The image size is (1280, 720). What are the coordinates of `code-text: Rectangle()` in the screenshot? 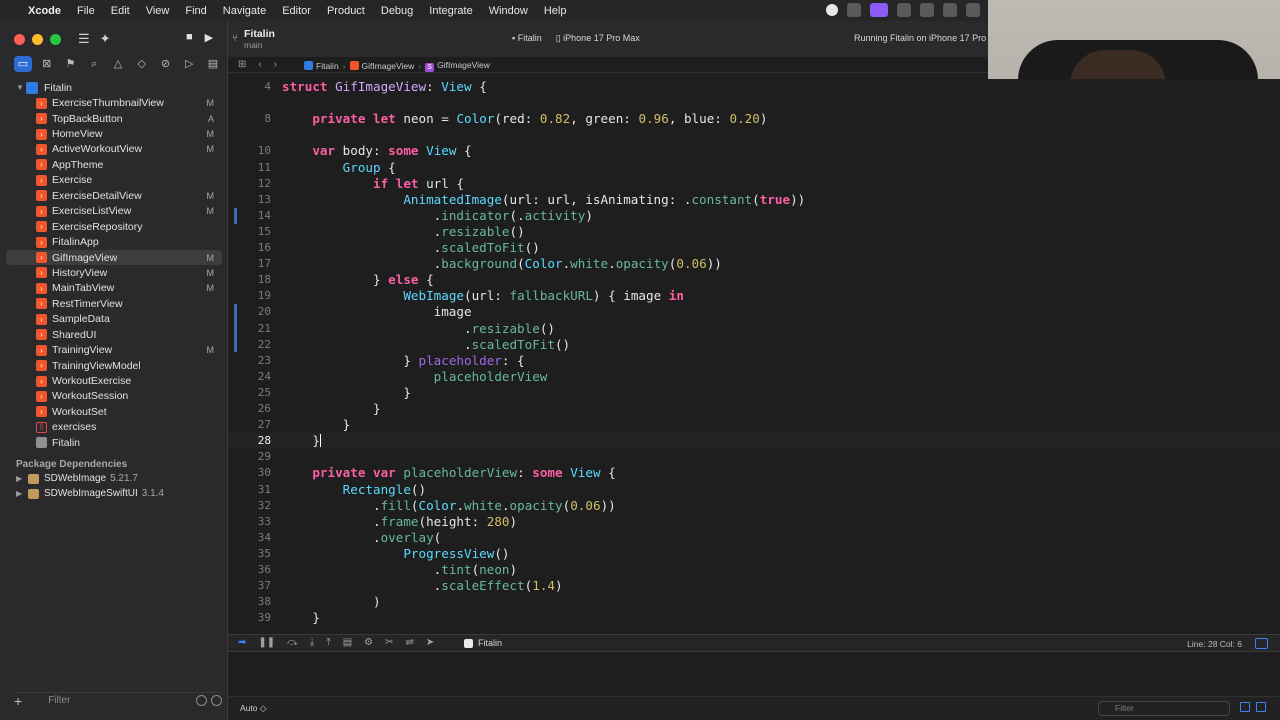 It's located at (354, 490).